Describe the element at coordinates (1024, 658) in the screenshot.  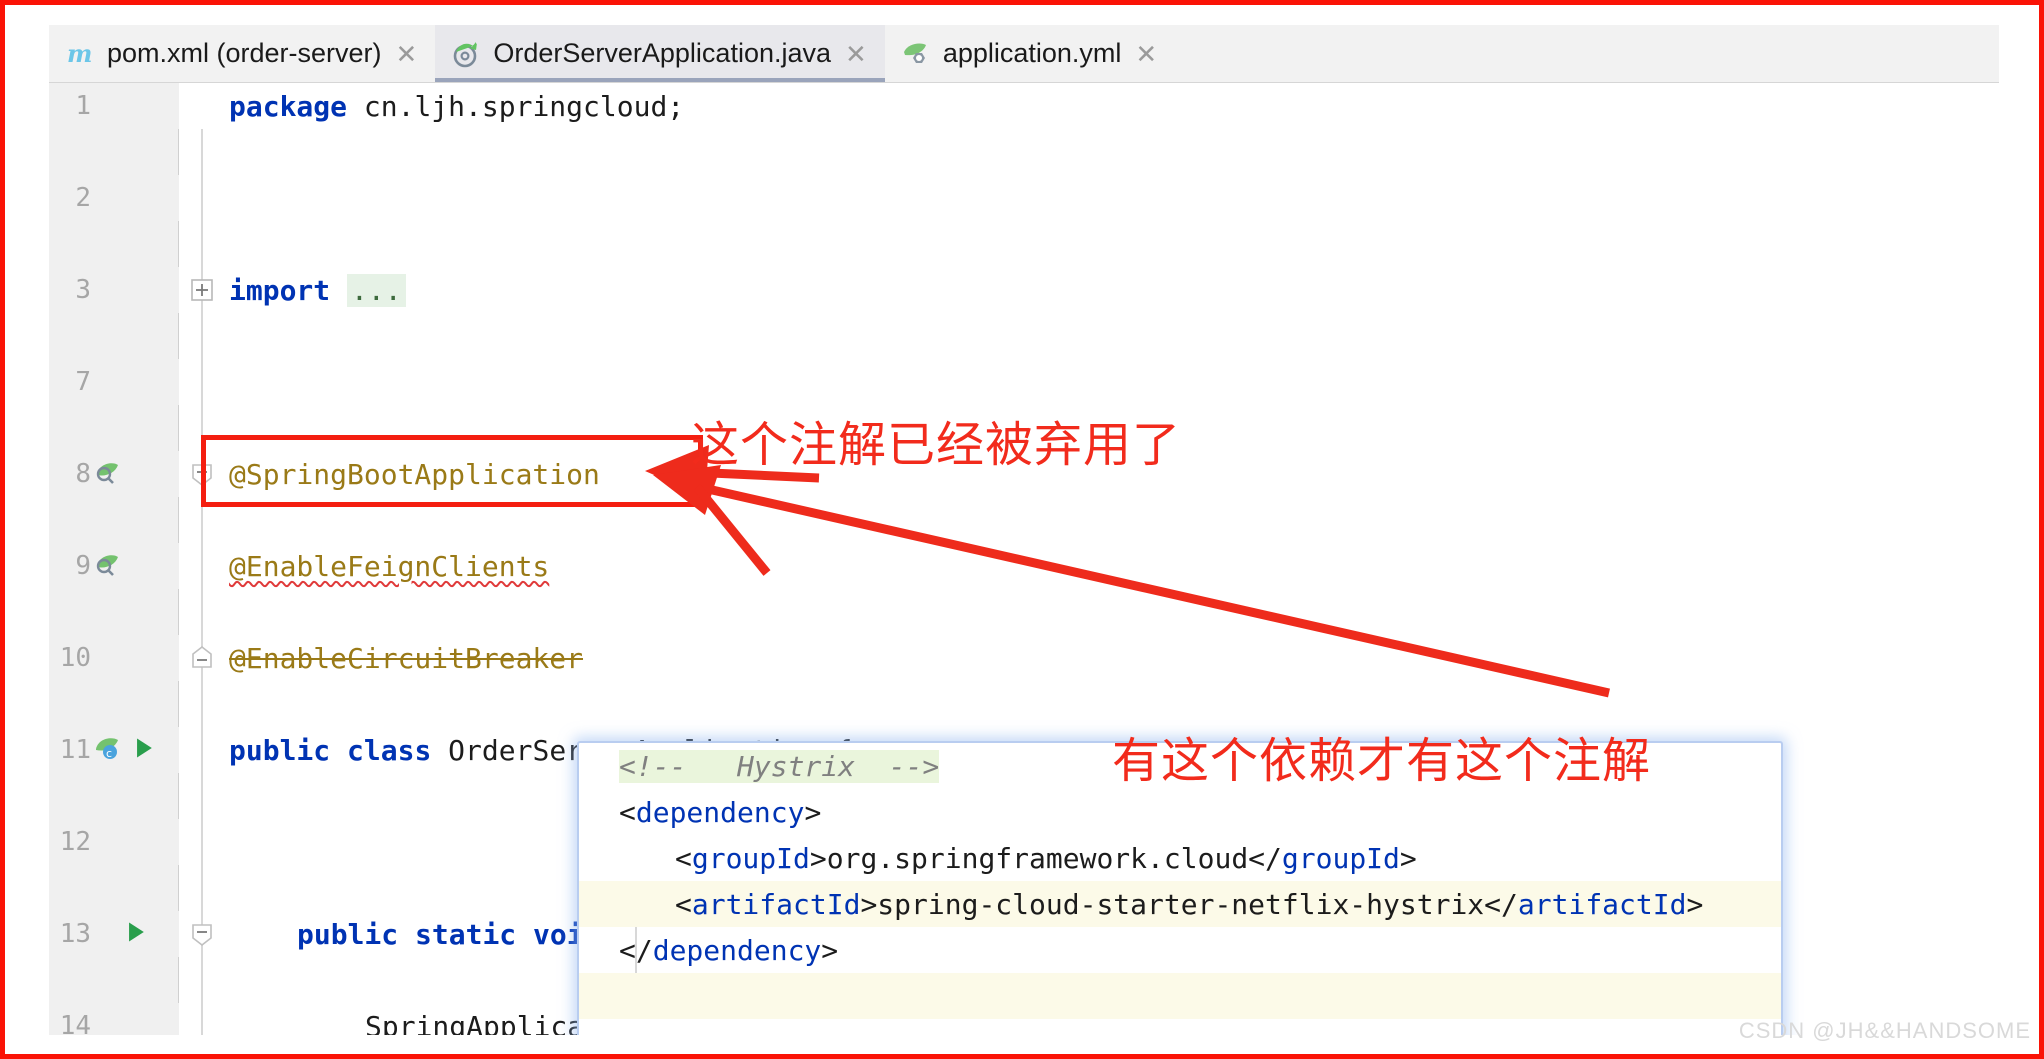
I see `code-line: 10 @EnableCircuitBreaker` at that location.